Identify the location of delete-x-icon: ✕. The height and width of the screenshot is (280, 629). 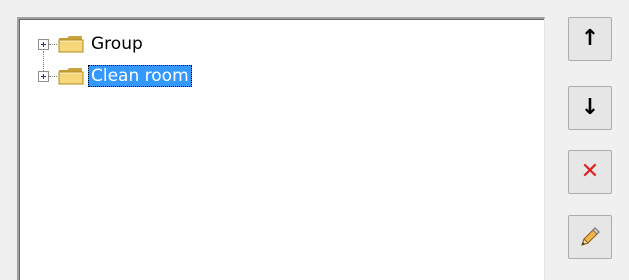
(590, 171).